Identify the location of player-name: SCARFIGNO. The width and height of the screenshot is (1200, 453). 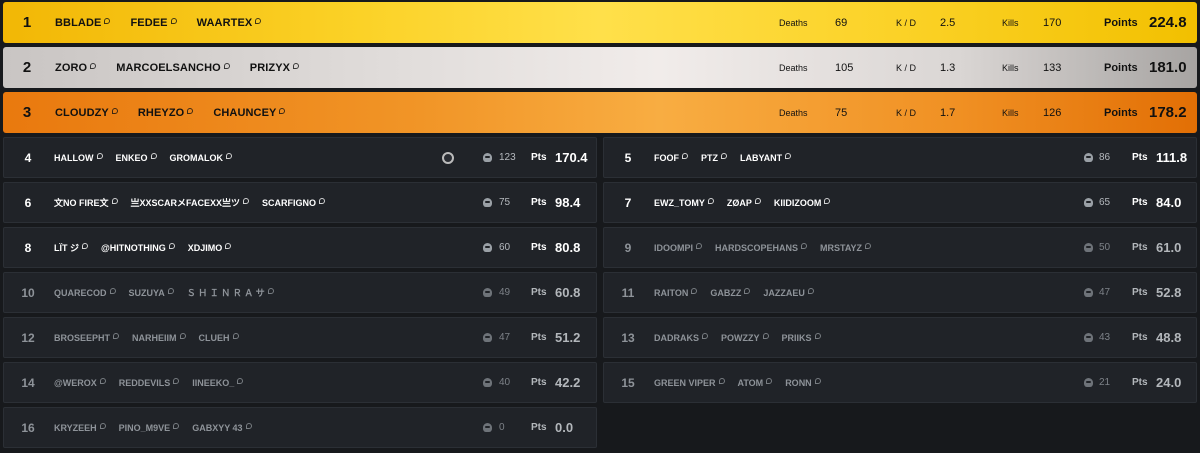
(294, 202).